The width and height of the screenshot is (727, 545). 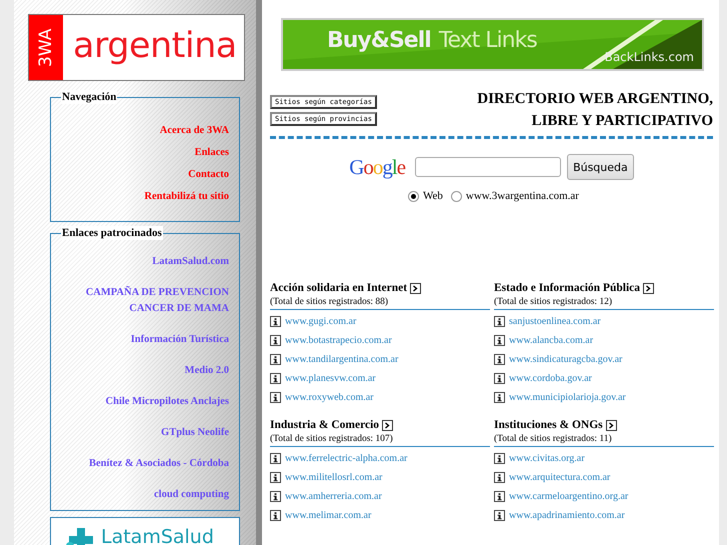 I want to click on site-link: www.militellosrl.com.ar, so click(x=333, y=477).